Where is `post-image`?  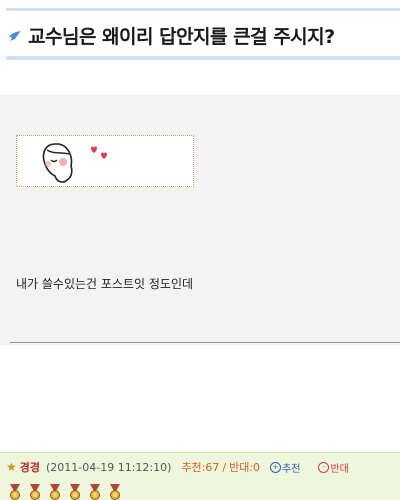
post-image is located at coordinates (105, 161).